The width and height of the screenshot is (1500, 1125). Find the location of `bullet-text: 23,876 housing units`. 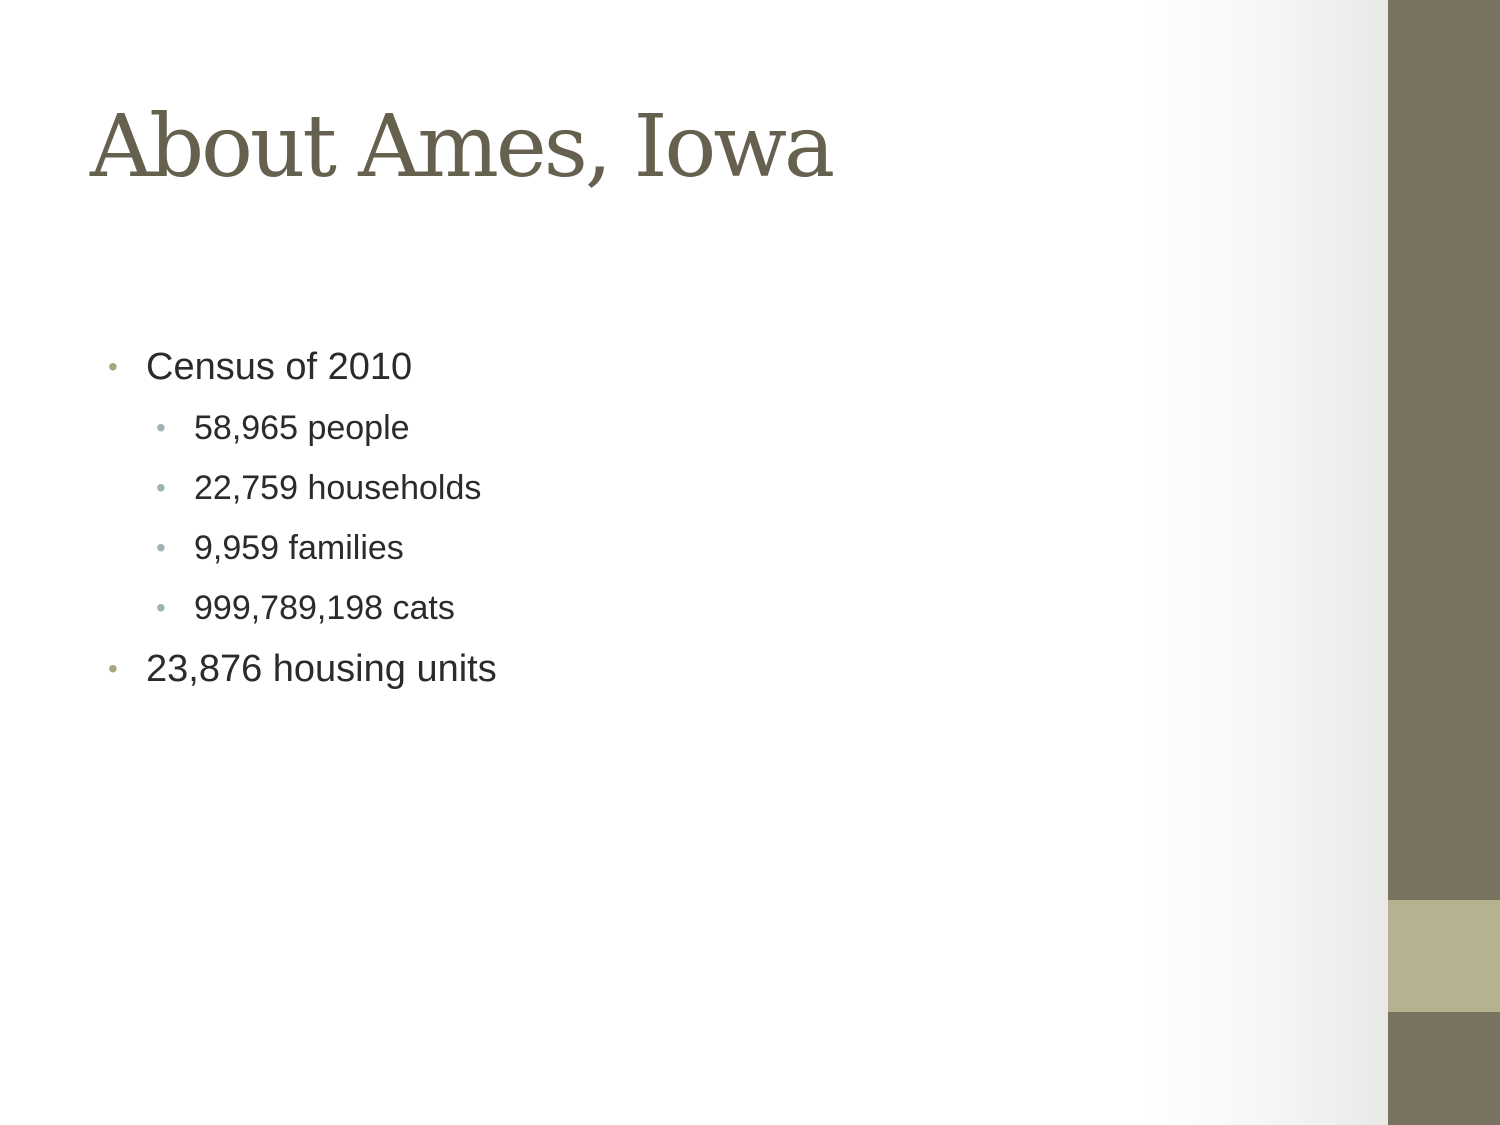

bullet-text: 23,876 housing units is located at coordinates (321, 669).